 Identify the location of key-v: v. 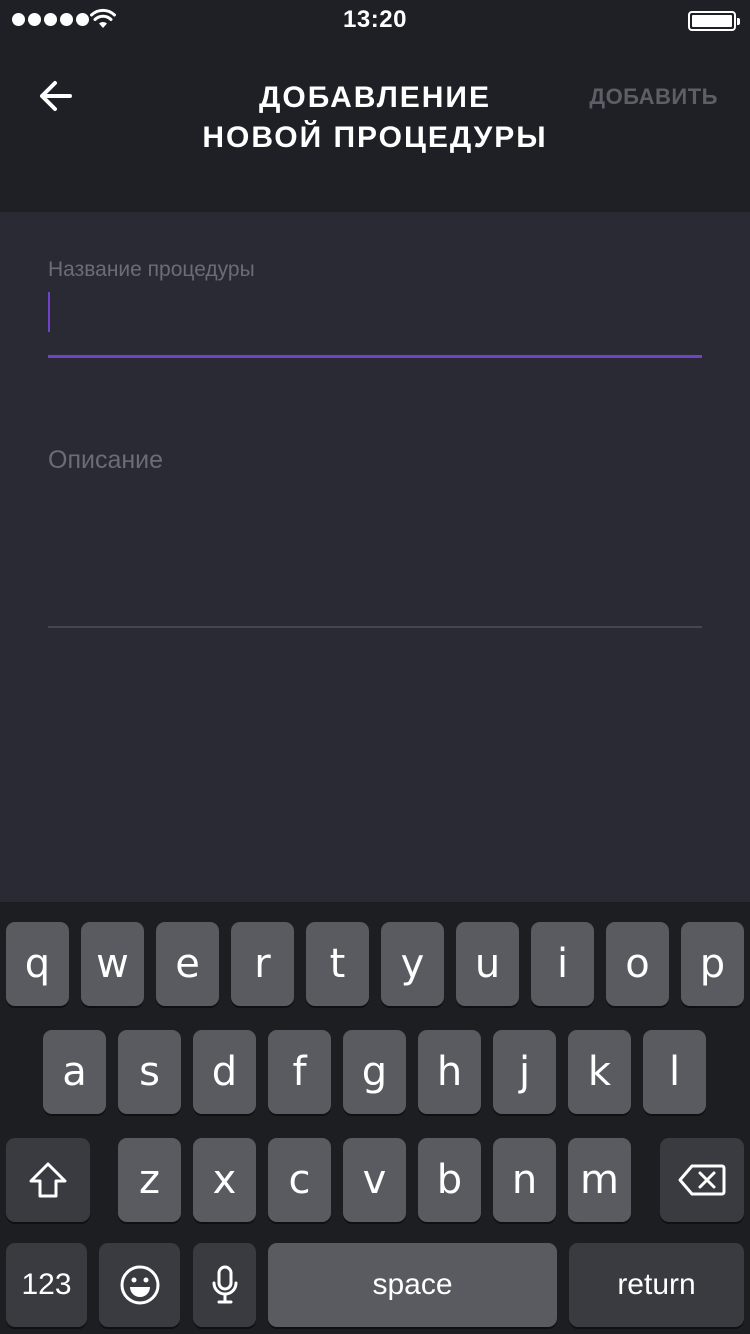
(374, 1180).